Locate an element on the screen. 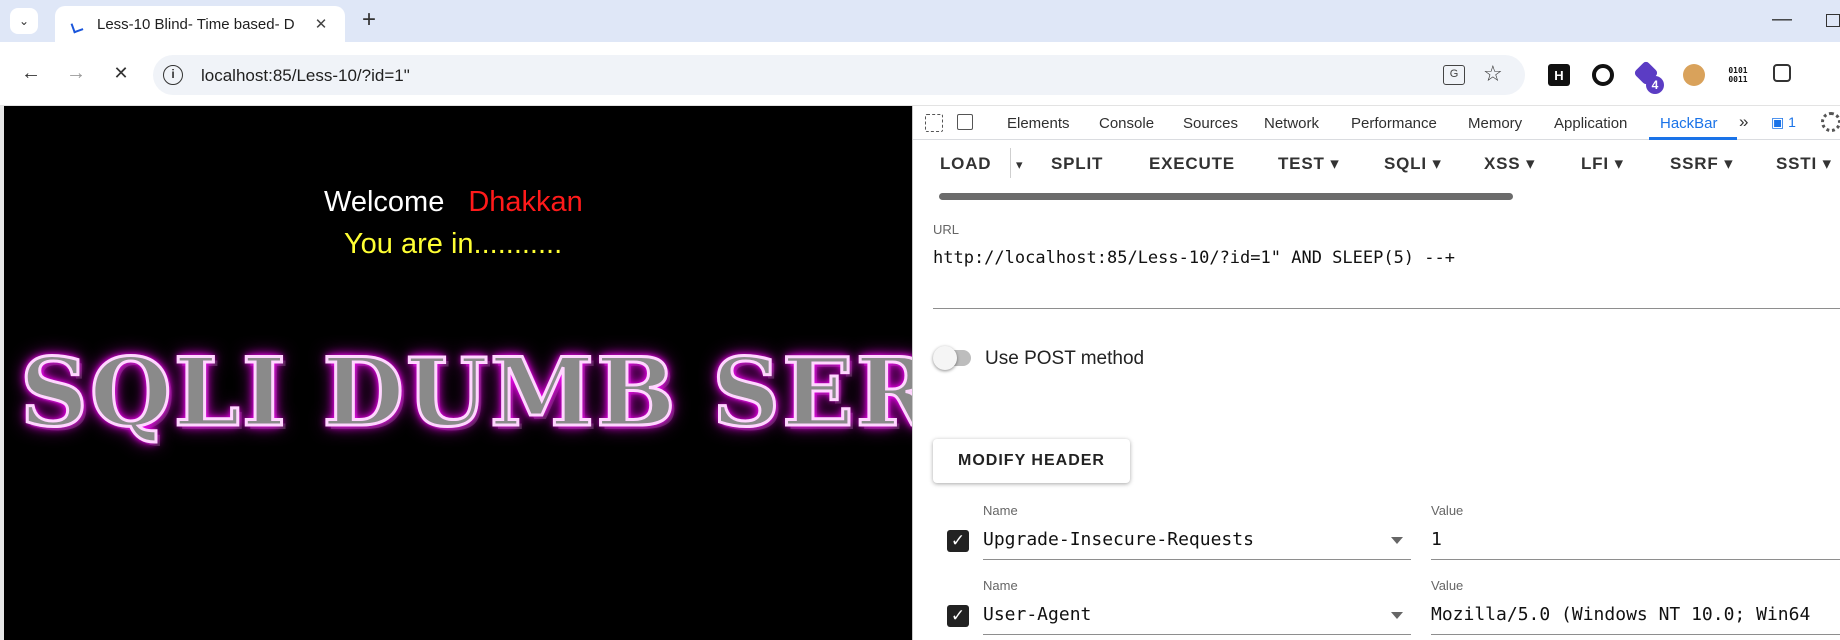  bookmark-star-icon: ☆ is located at coordinates (1493, 74).